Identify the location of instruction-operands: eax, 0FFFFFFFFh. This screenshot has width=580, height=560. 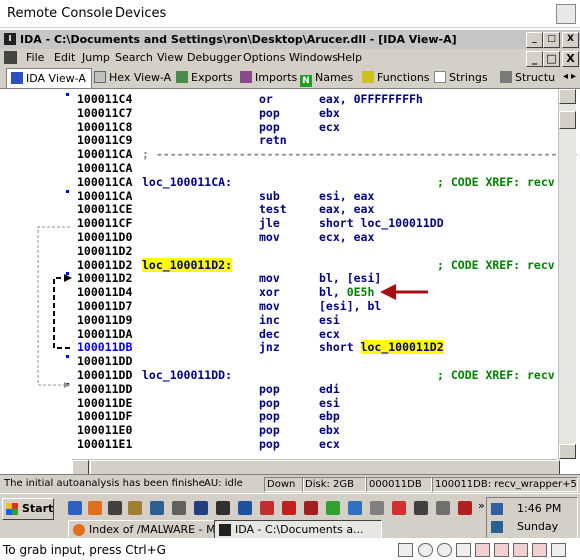
(371, 99).